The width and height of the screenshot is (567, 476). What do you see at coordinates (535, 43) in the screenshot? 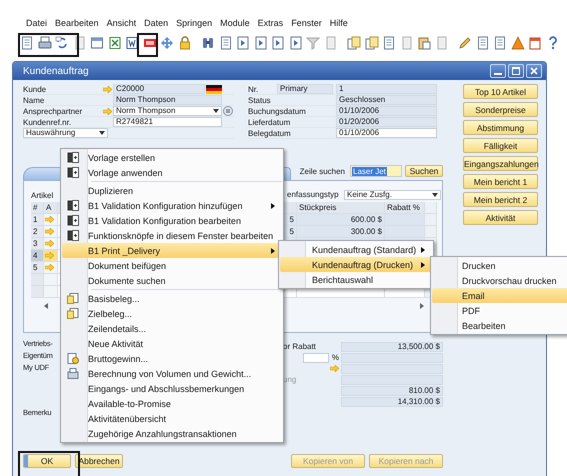
I see `calendar-icon` at bounding box center [535, 43].